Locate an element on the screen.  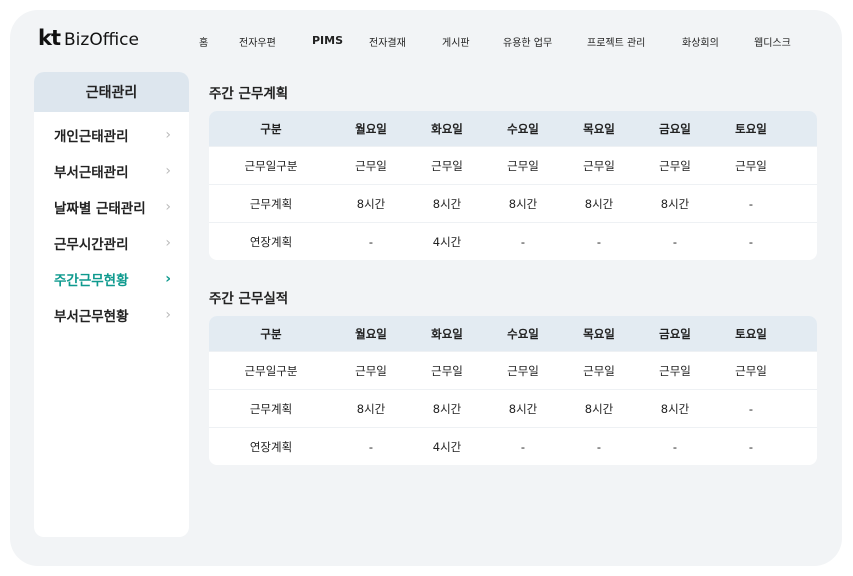
weekly-actual-title: 주간 근무실적 is located at coordinates (249, 299).